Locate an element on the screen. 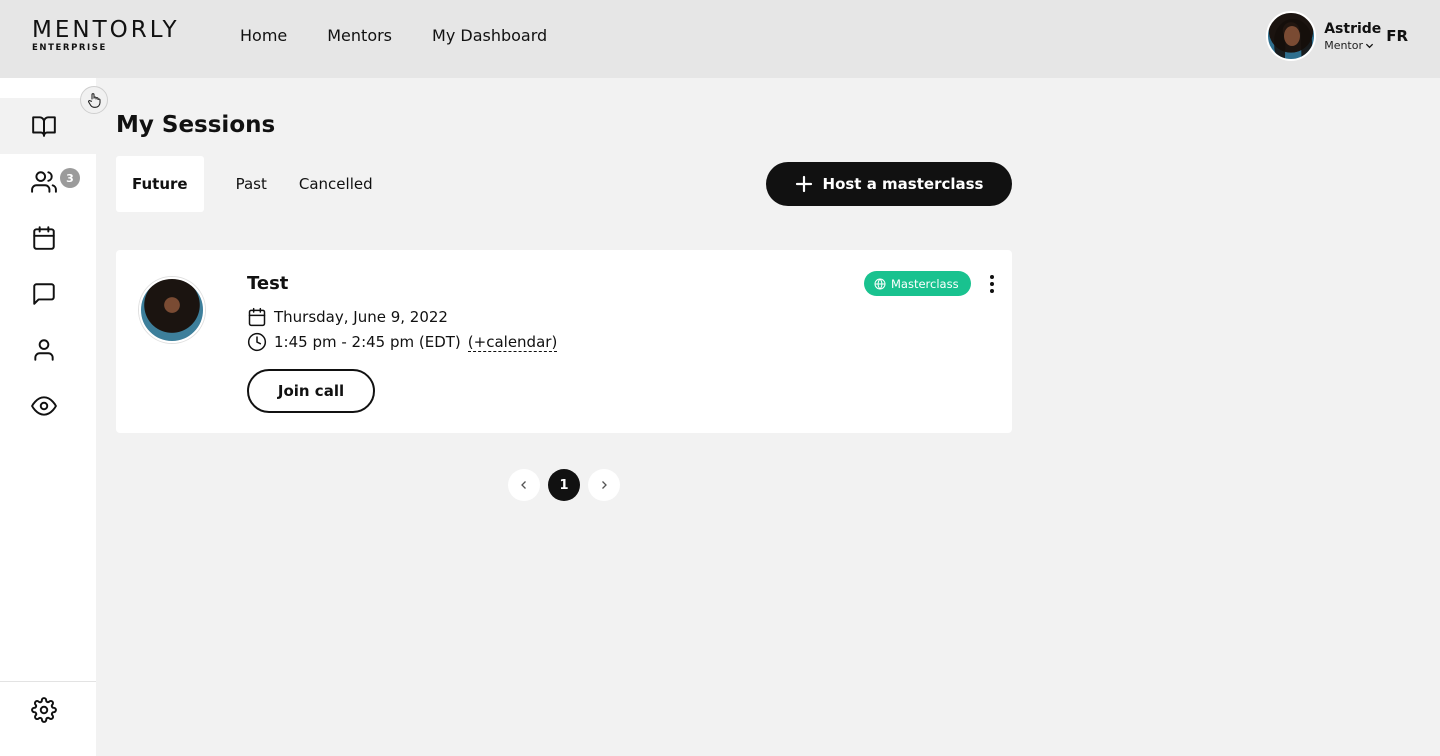 The image size is (1440, 756). nav-mentors-link: Mentors is located at coordinates (359, 36).